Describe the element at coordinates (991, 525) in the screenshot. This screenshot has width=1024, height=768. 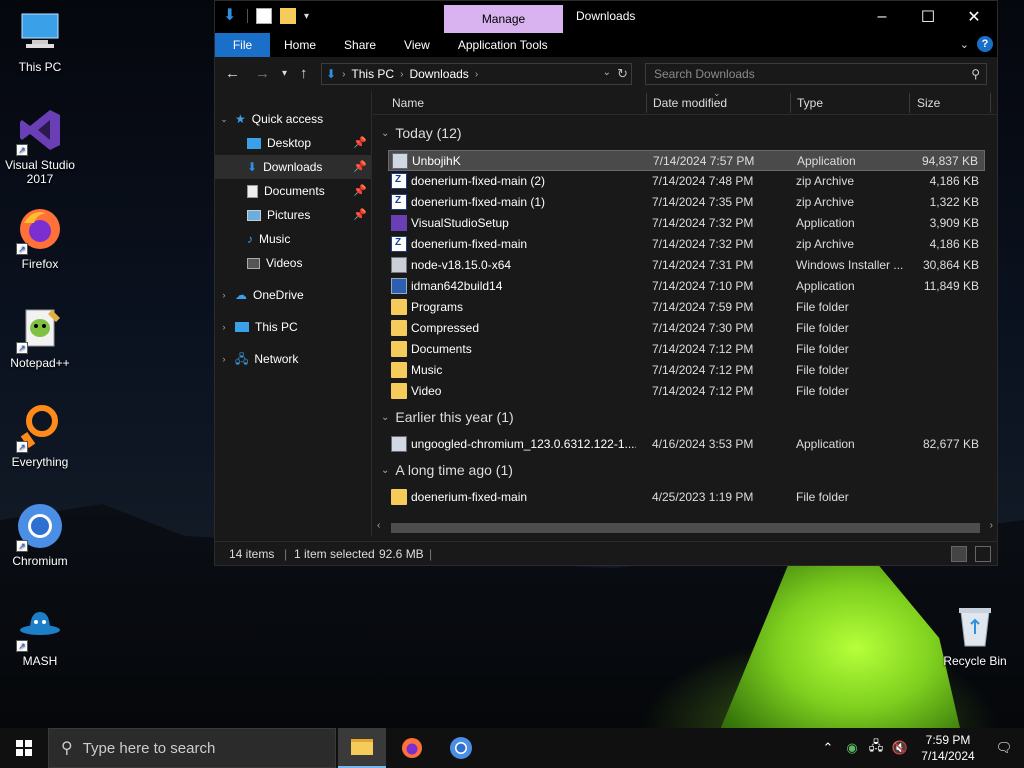
I see `scroll-right-icon: ›` at that location.